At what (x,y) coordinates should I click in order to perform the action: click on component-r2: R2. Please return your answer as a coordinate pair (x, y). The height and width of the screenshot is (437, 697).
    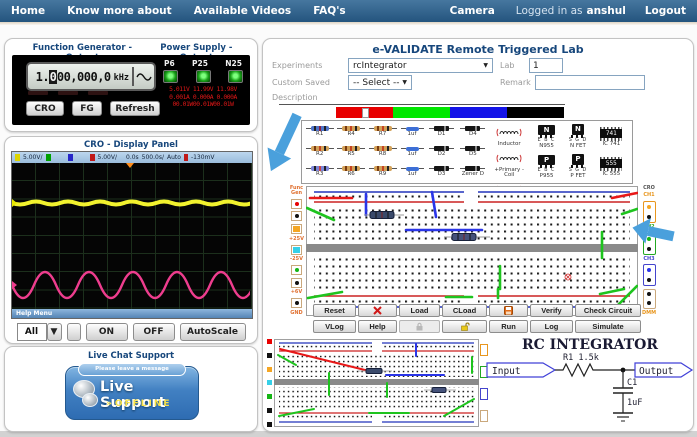
    Looking at the image, I should click on (319, 152).